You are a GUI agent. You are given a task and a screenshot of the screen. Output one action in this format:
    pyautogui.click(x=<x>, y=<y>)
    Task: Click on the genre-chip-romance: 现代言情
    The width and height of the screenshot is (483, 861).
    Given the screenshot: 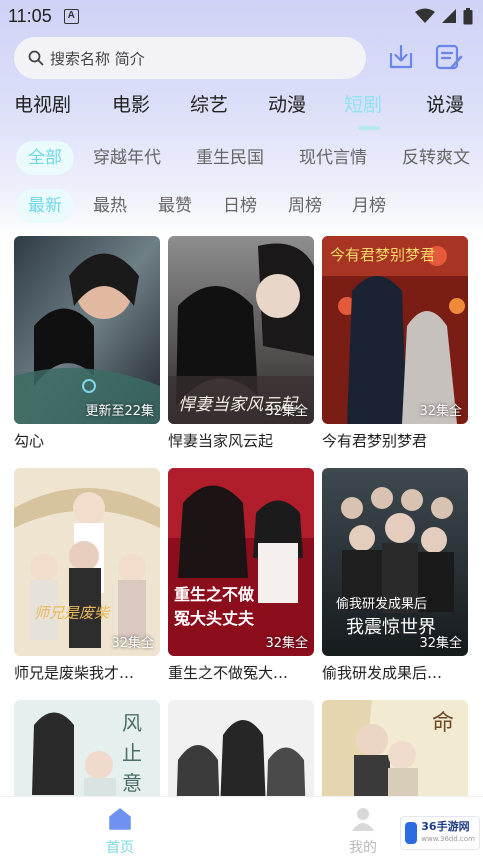 What is the action you would take?
    pyautogui.click(x=333, y=158)
    